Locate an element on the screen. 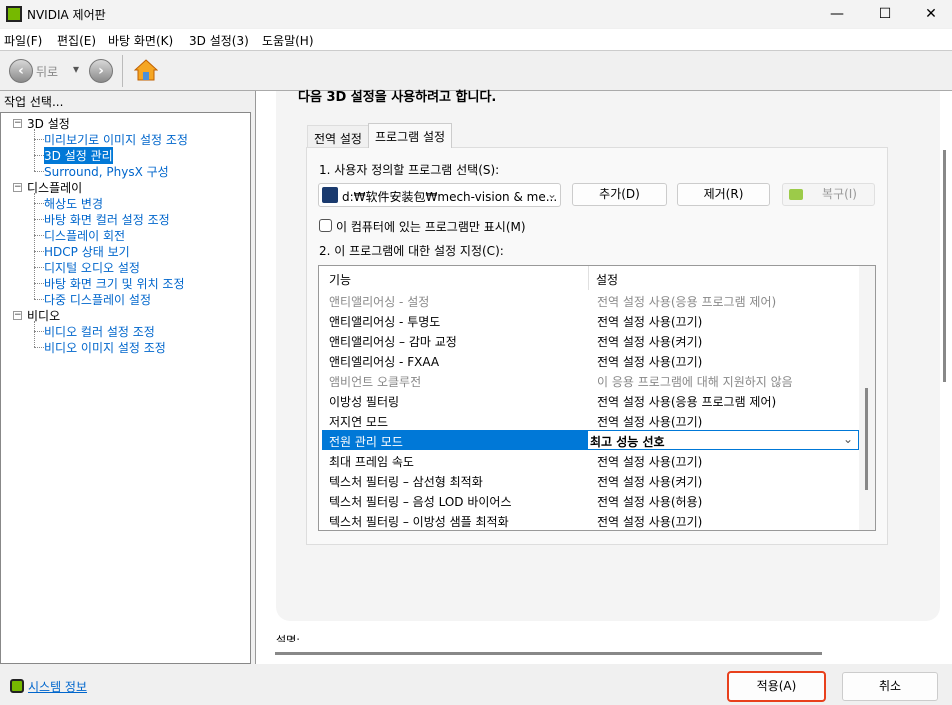 The image size is (952, 705). window-title: NVIDIA 제어판 is located at coordinates (66, 15).